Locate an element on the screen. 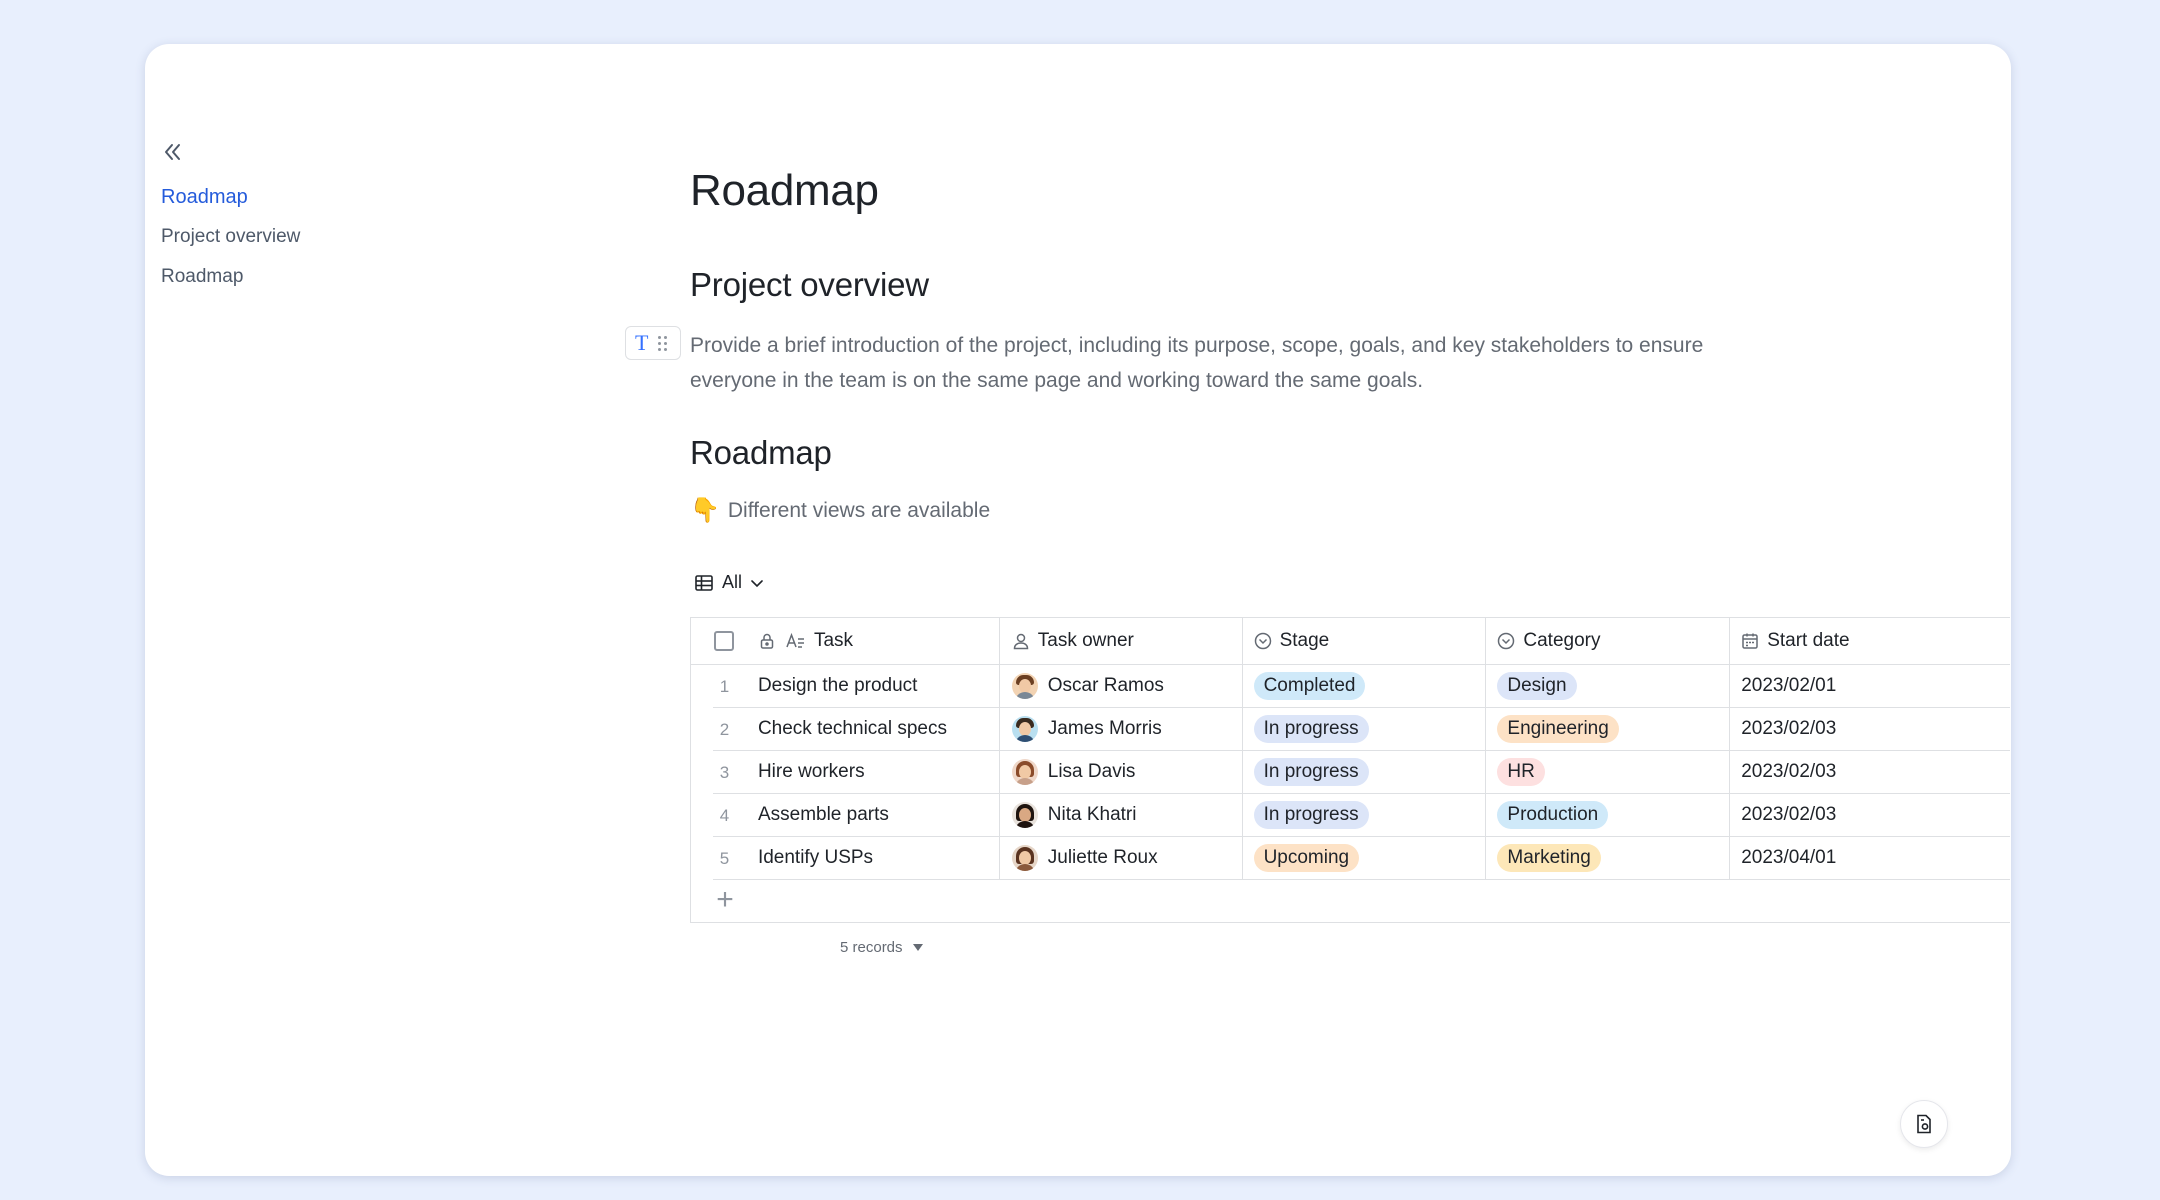 The image size is (2160, 1200). column-header-owner: Task owner is located at coordinates (1121, 641).